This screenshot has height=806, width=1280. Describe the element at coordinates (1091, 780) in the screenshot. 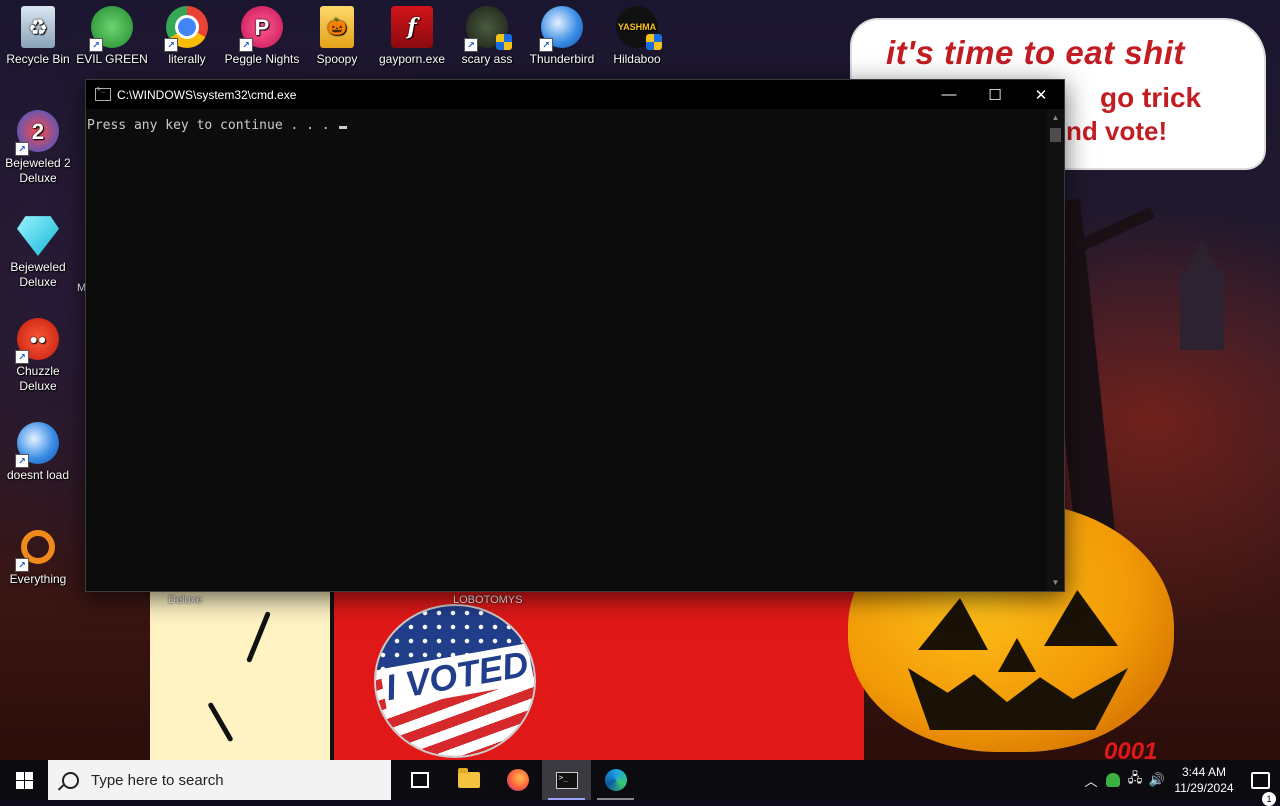

I see `show-hidden-icons-chevron-icon: ︿` at that location.